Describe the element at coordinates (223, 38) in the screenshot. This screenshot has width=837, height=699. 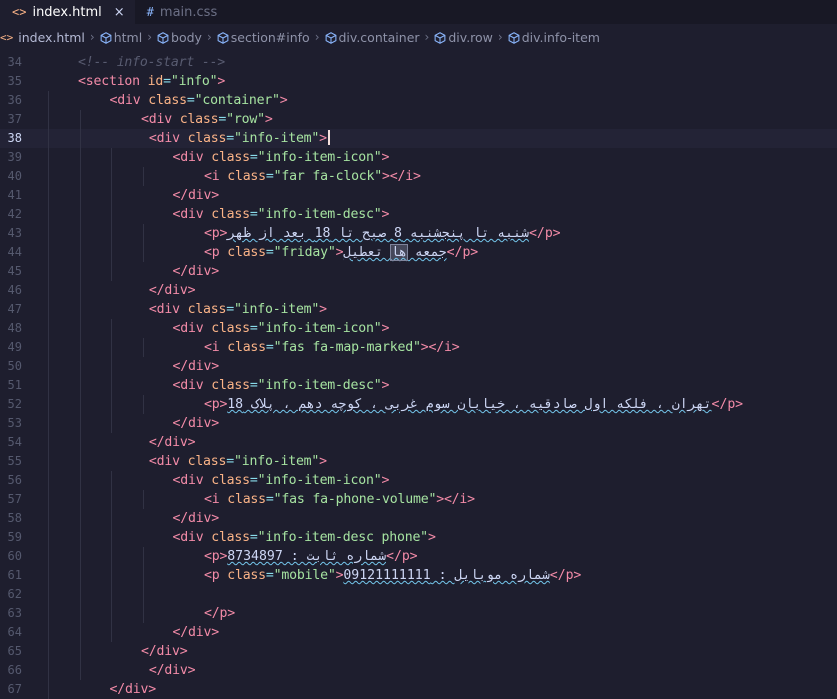
I see `cube-icon` at that location.